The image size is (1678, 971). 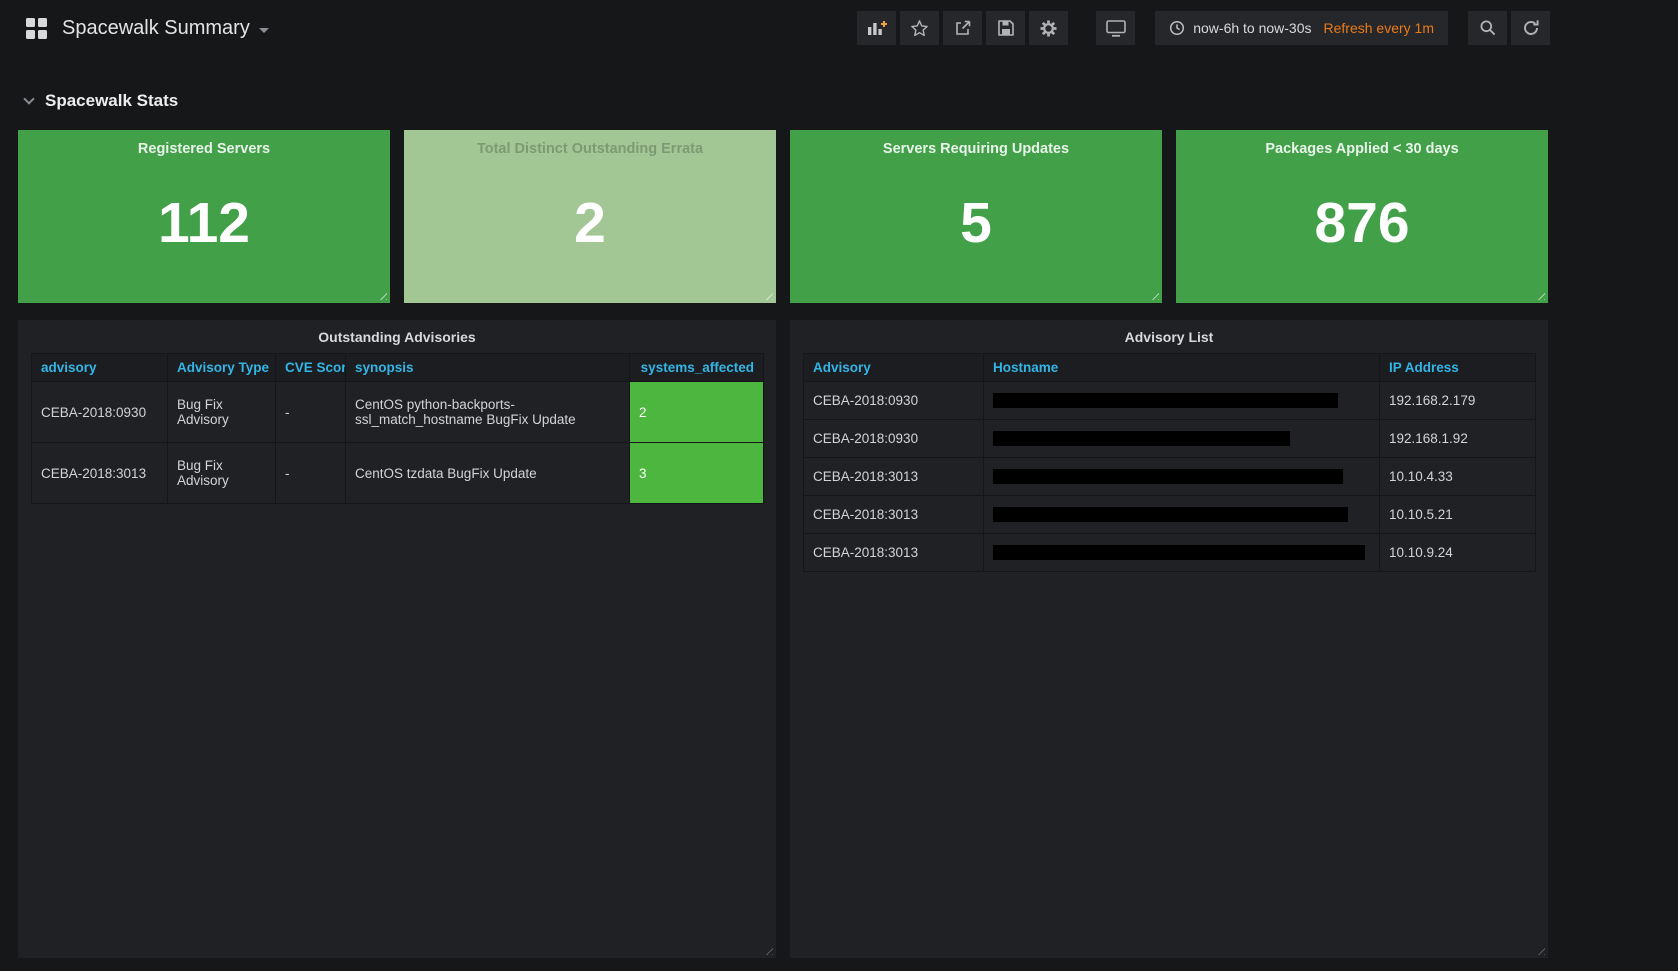 I want to click on panel-title: Outstanding Advisories, so click(x=397, y=336).